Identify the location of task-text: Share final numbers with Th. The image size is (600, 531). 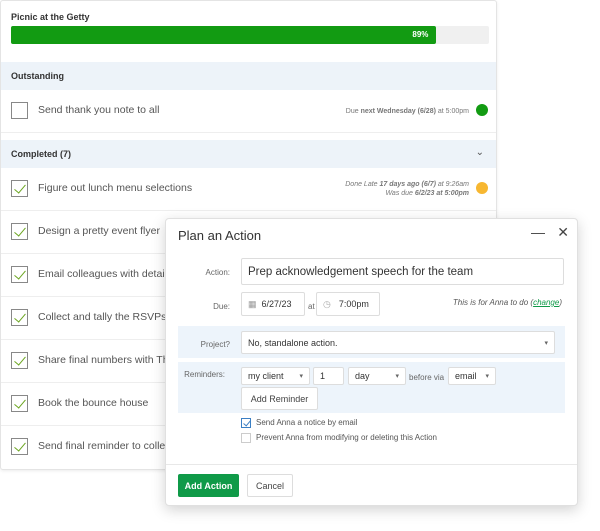
(103, 360).